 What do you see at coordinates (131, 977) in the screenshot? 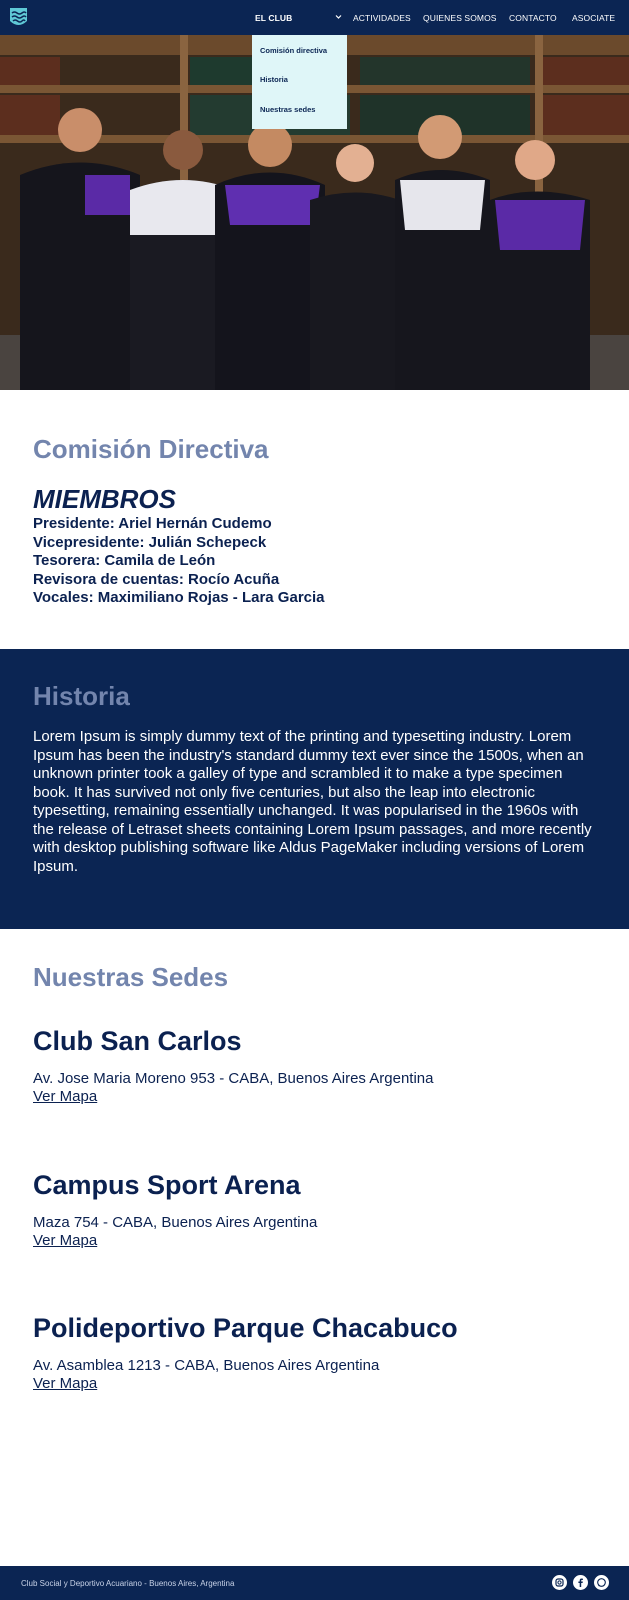
I see `nuestras-sedes-heading: Nuestras Sedes` at bounding box center [131, 977].